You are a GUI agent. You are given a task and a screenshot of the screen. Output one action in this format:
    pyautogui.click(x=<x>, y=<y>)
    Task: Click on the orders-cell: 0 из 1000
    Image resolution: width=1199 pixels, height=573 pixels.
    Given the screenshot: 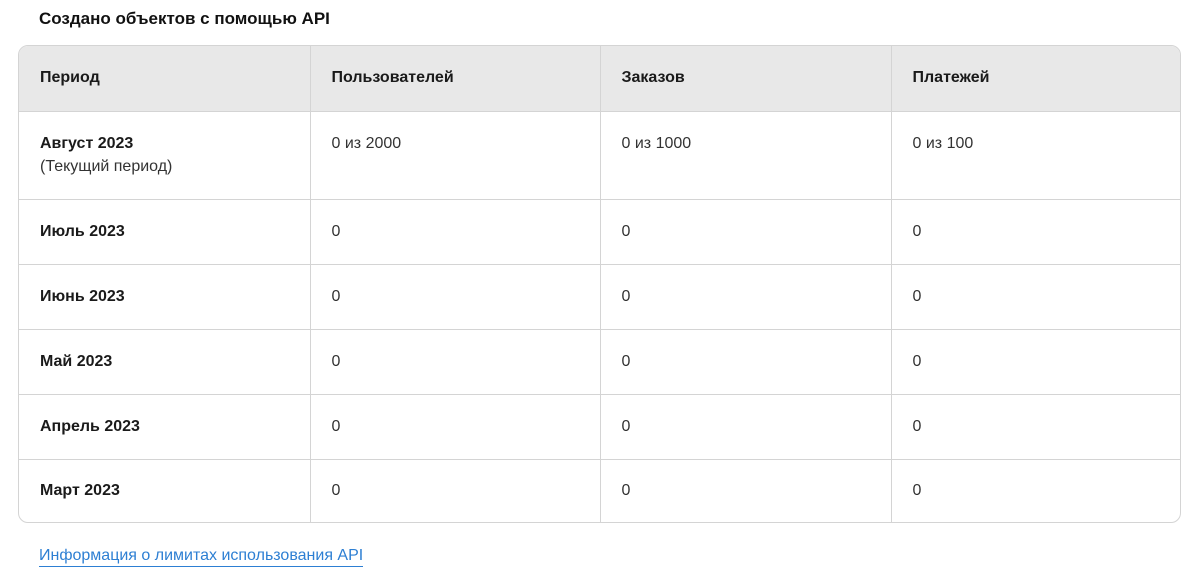 What is the action you would take?
    pyautogui.click(x=746, y=155)
    